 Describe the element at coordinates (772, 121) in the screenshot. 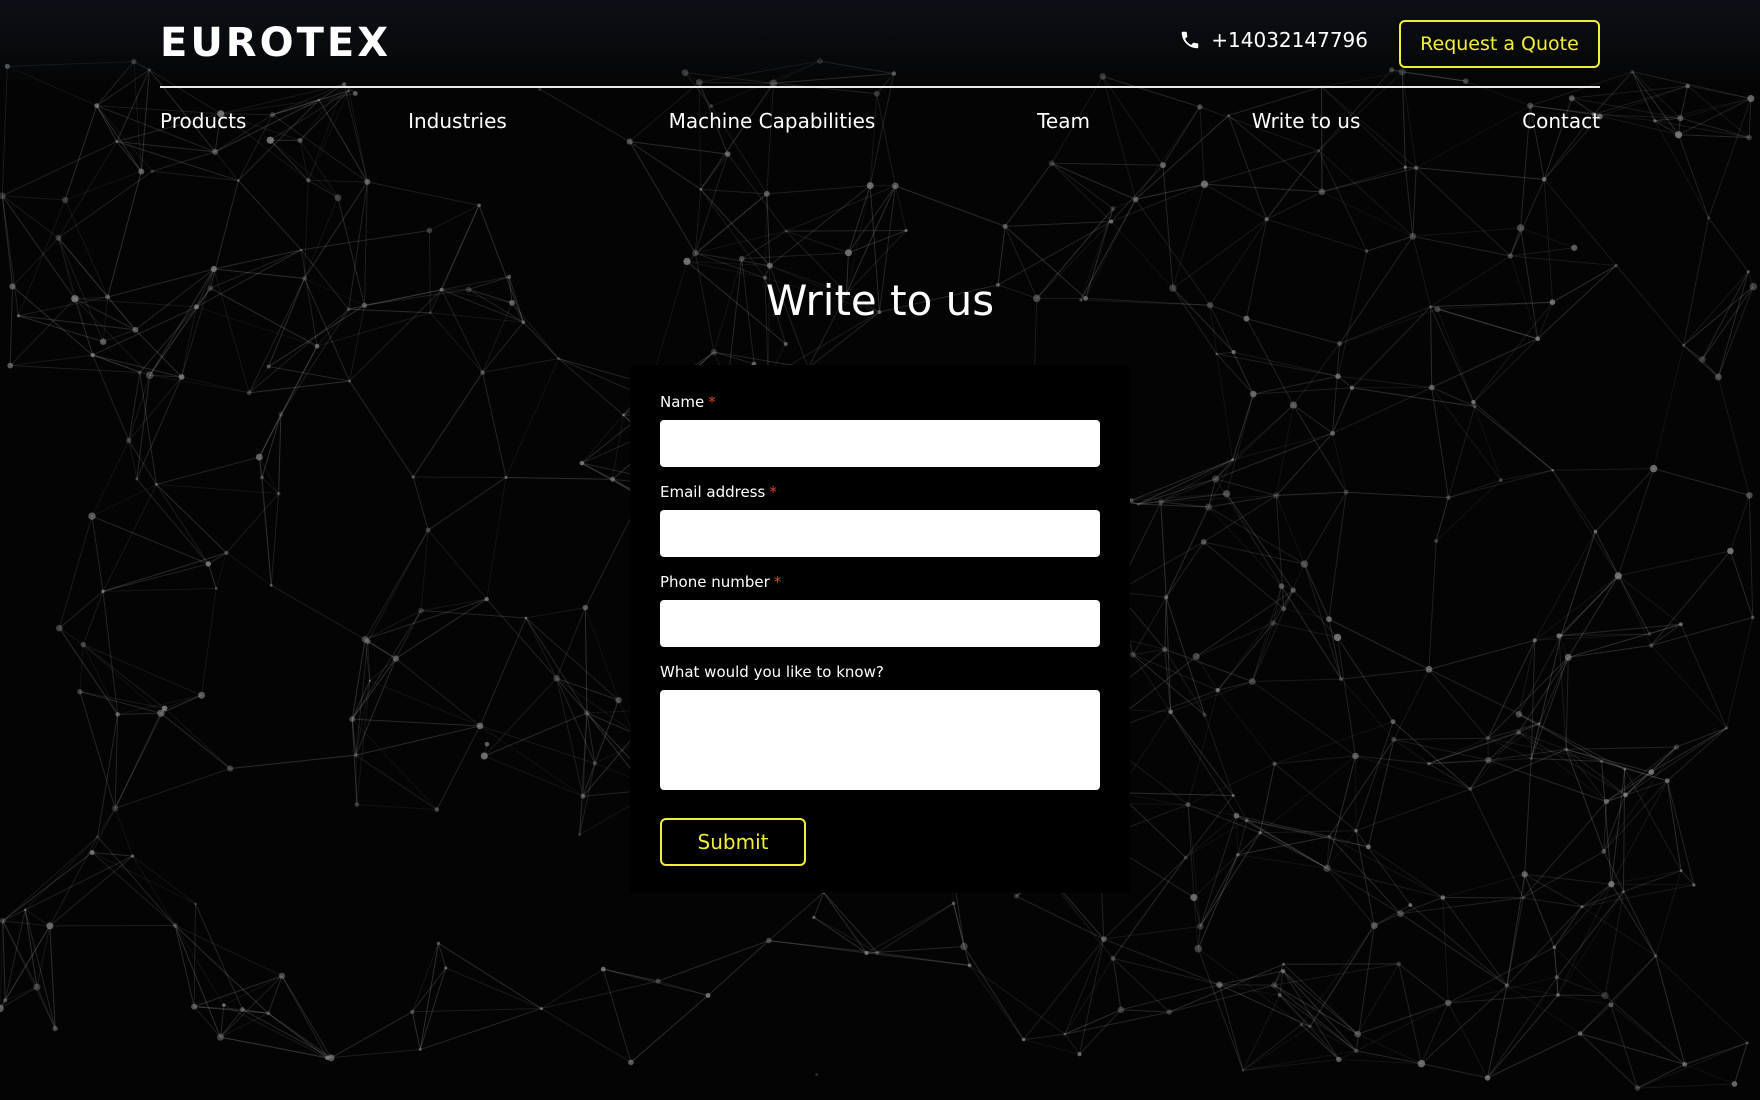

I see `nav-item-machine-capabilities: Machine Capabilities` at that location.